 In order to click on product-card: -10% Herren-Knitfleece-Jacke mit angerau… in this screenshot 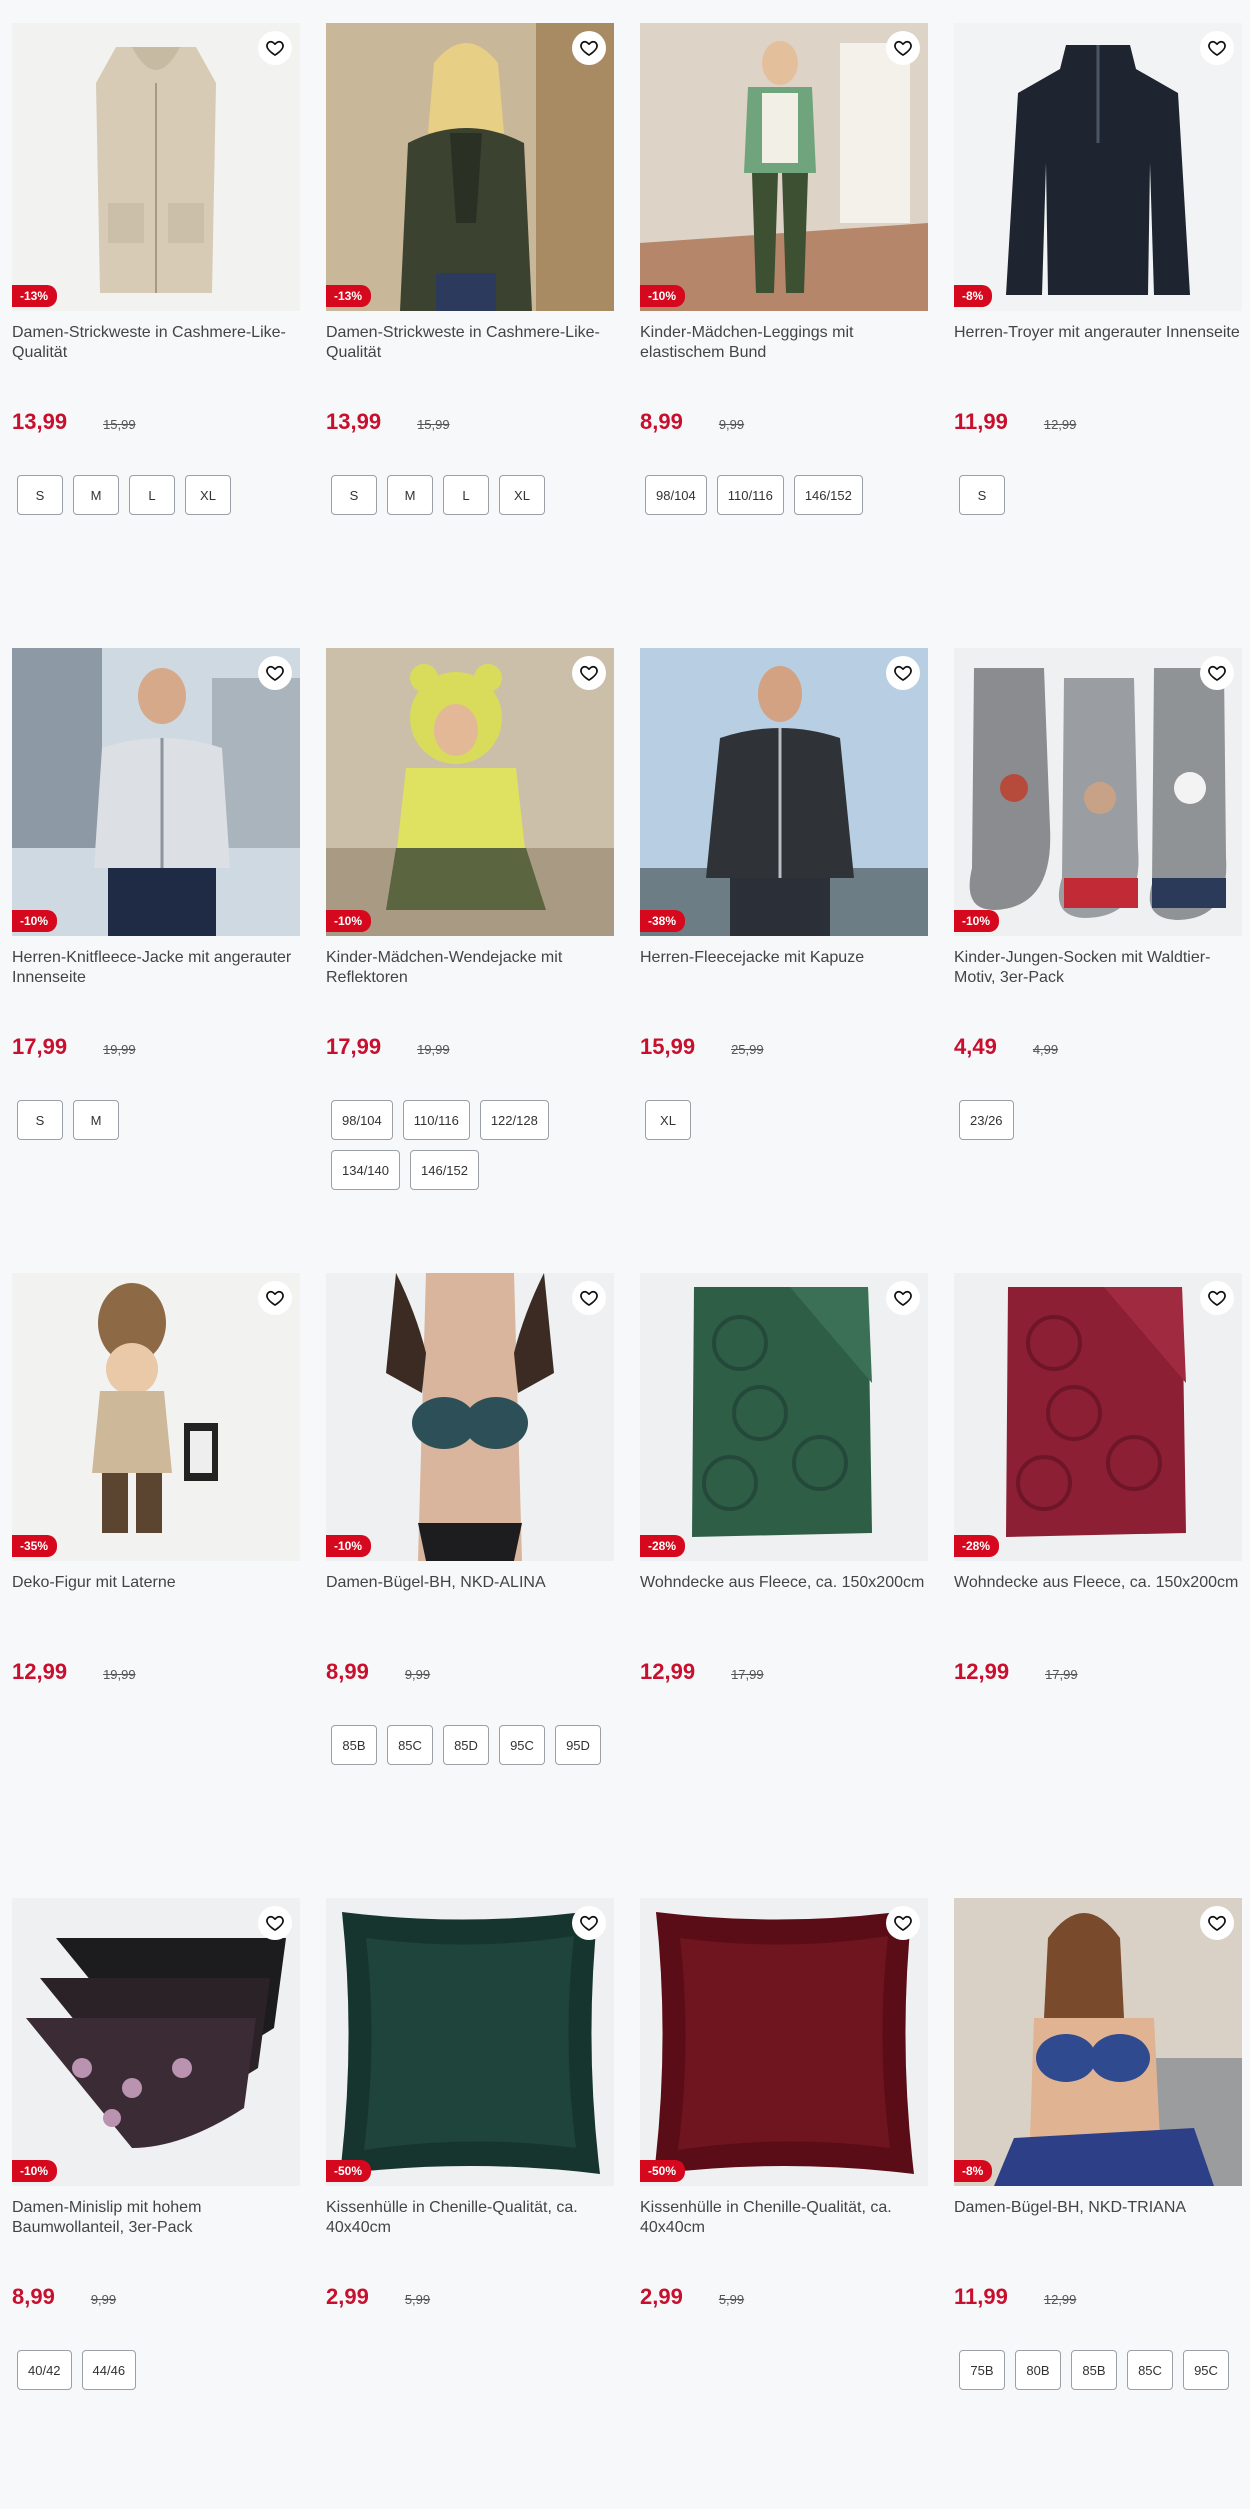, I will do `click(156, 894)`.